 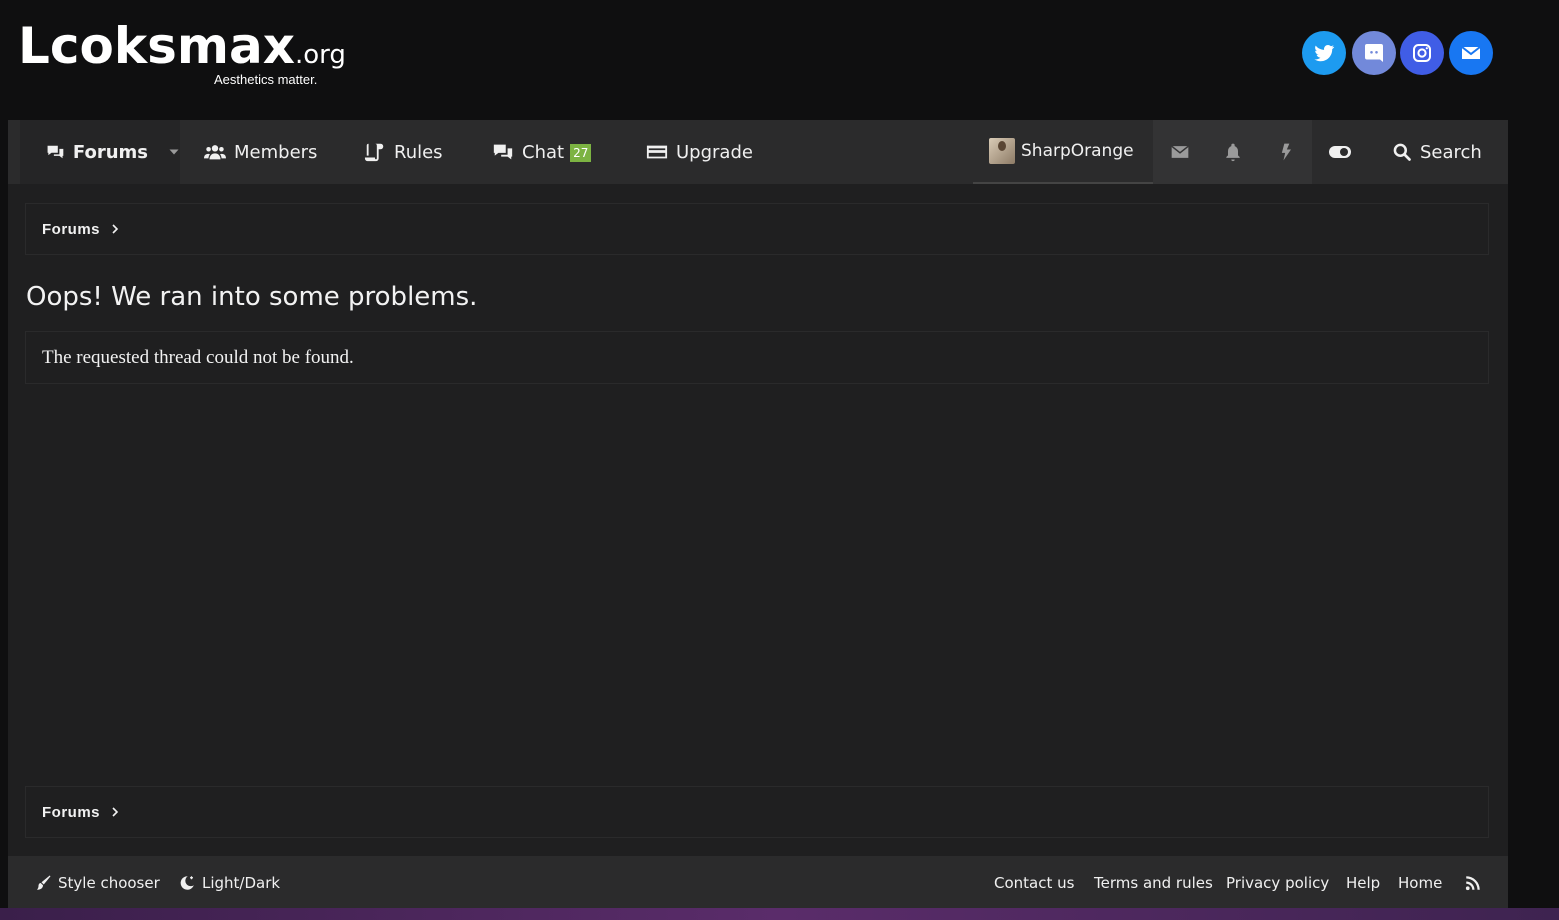 What do you see at coordinates (1420, 883) in the screenshot?
I see `footer-link-home: Home` at bounding box center [1420, 883].